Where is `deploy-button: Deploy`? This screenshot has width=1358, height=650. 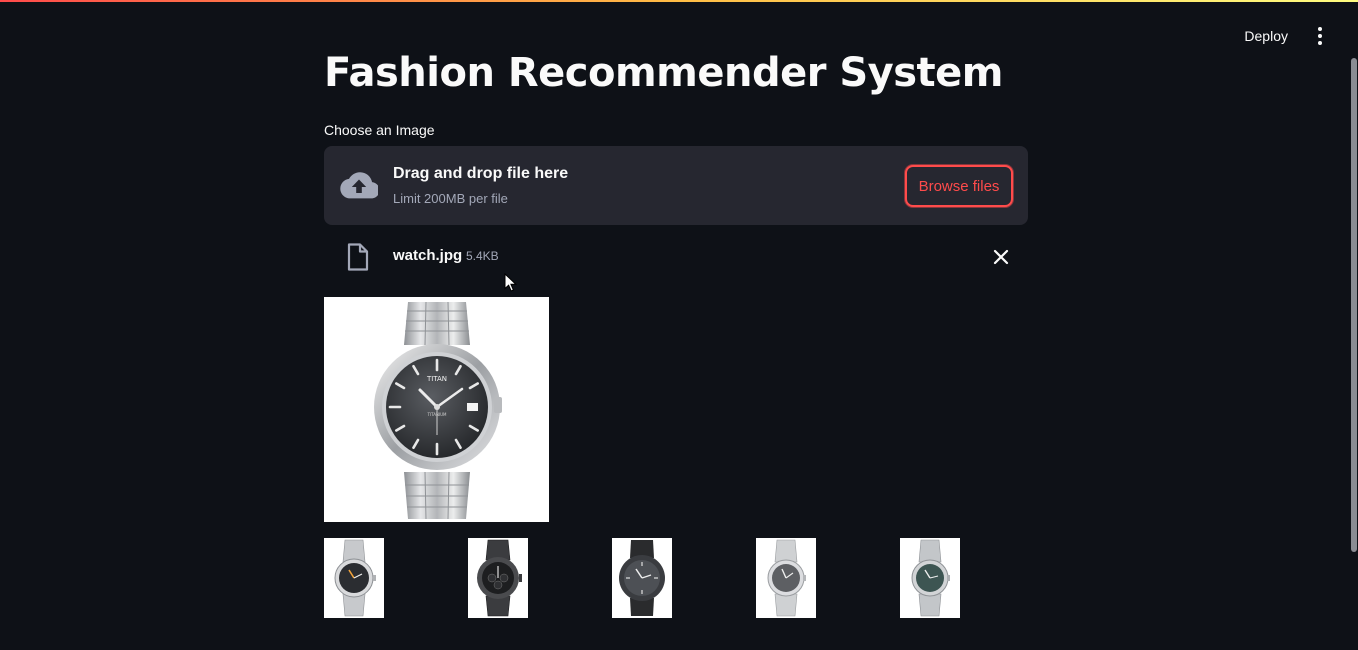
deploy-button: Deploy is located at coordinates (1266, 36).